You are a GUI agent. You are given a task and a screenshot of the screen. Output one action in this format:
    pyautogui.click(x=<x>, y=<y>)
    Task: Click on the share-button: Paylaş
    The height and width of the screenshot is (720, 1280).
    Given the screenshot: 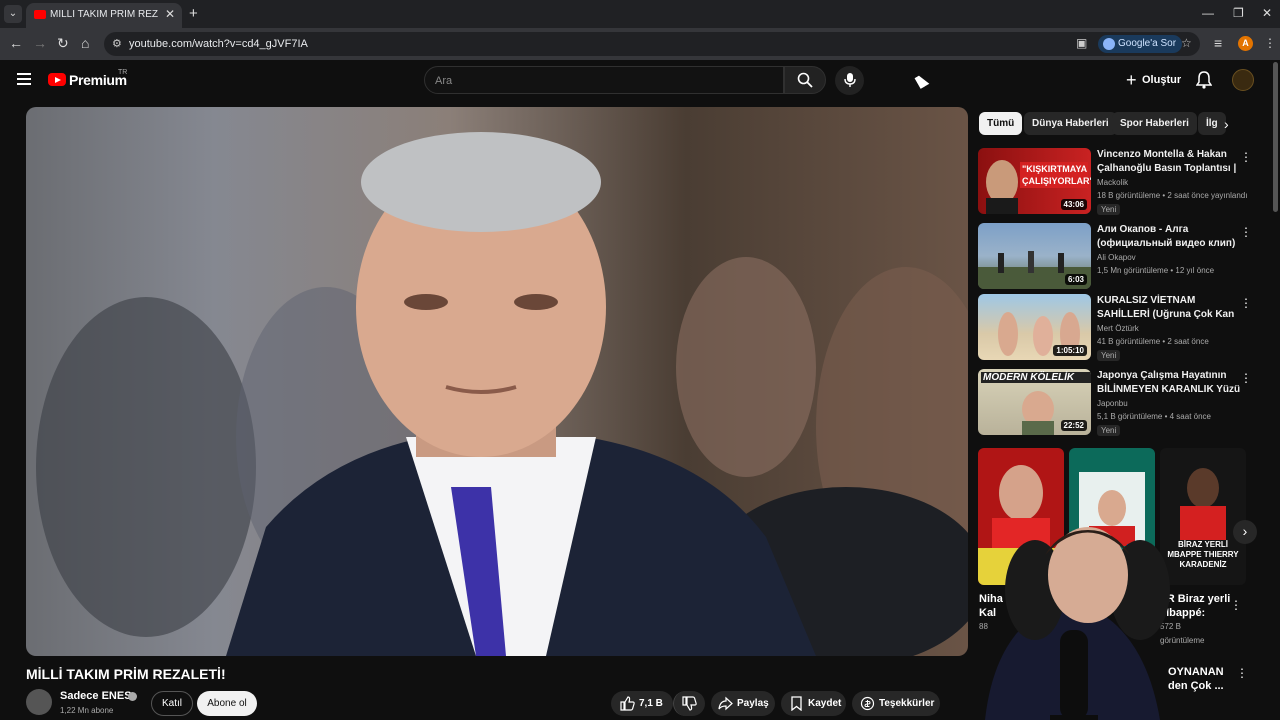 What is the action you would take?
    pyautogui.click(x=743, y=703)
    